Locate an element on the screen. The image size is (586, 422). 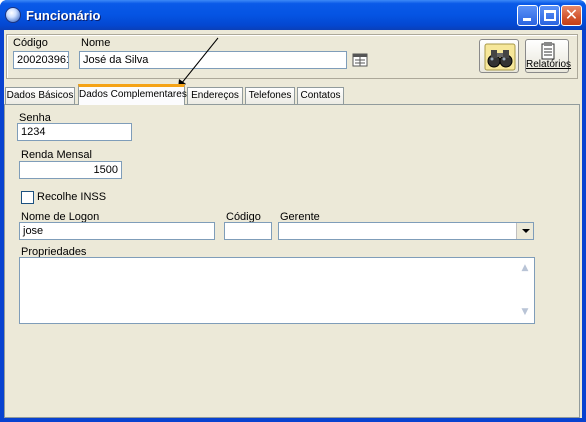
codigo-label: Código is located at coordinates (30, 43).